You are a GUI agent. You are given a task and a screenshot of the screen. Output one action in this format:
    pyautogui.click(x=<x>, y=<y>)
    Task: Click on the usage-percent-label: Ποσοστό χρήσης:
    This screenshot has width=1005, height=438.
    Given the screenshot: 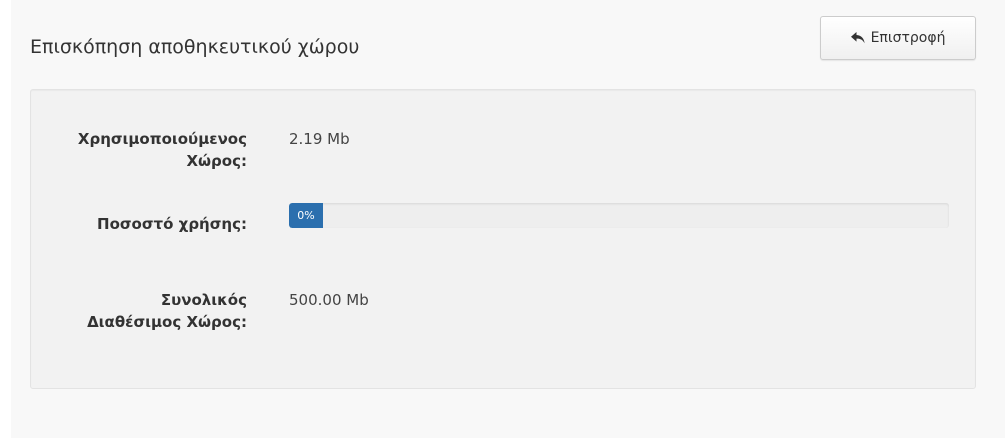 What is the action you would take?
    pyautogui.click(x=172, y=224)
    